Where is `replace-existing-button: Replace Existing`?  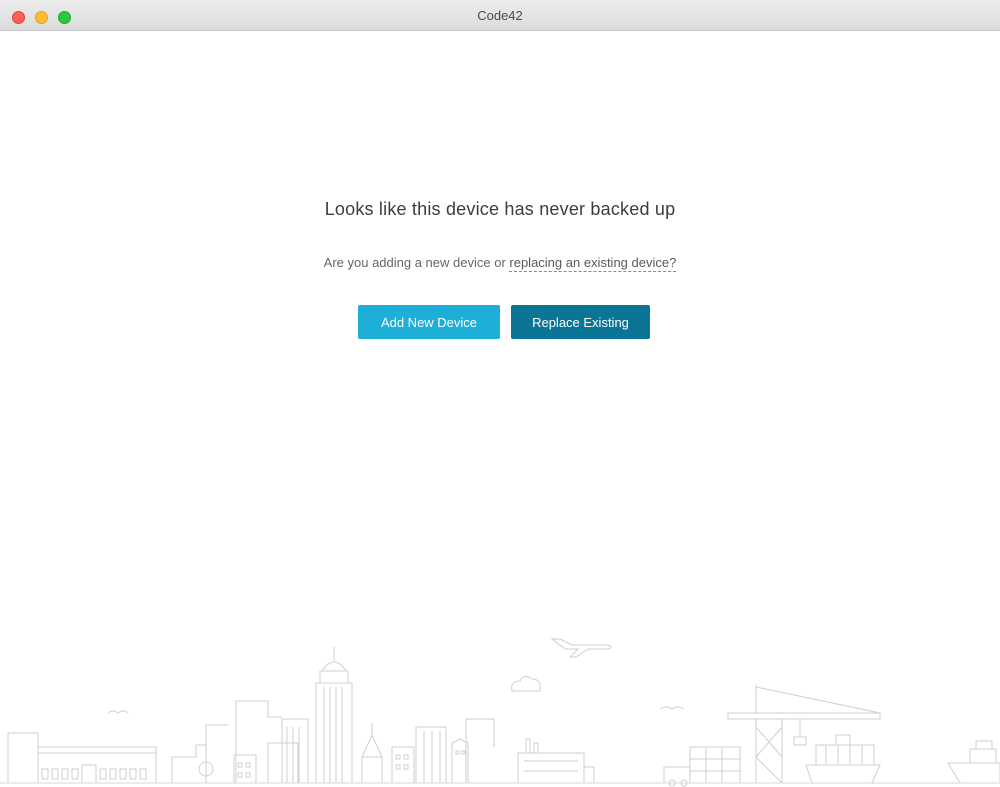
replace-existing-button: Replace Existing is located at coordinates (580, 322).